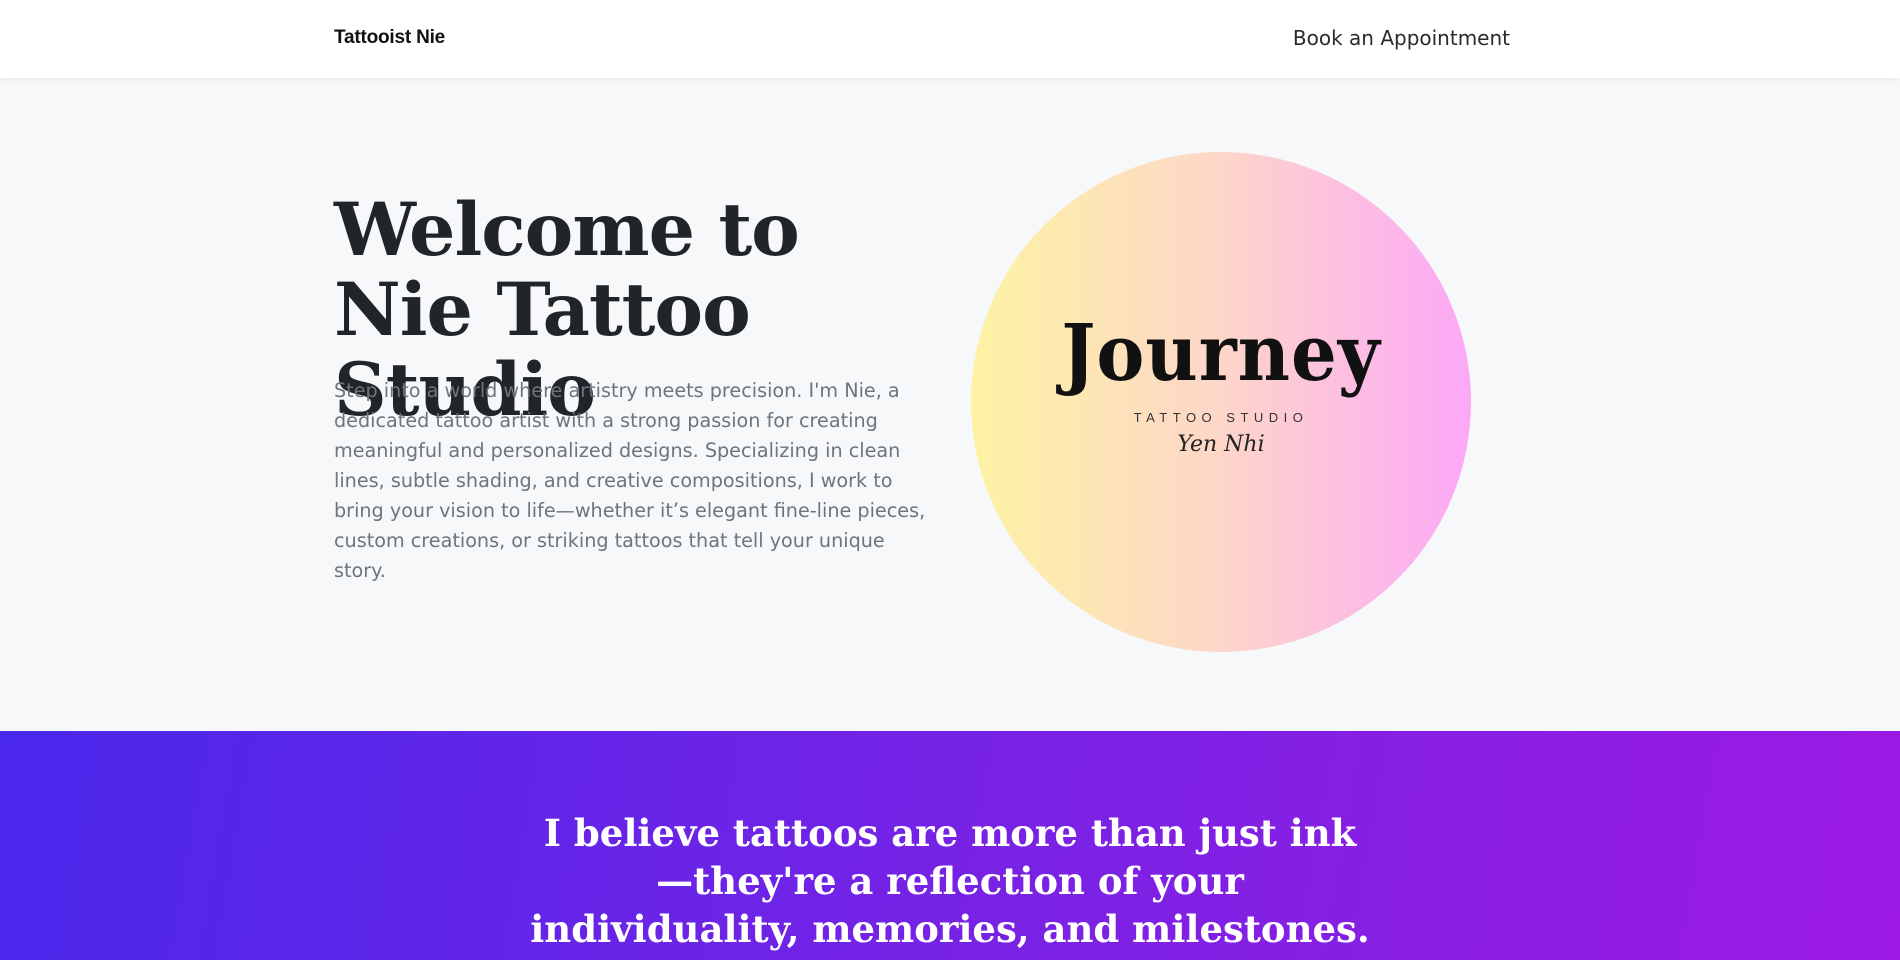  What do you see at coordinates (1221, 352) in the screenshot?
I see `logo-wordmark: Journey` at bounding box center [1221, 352].